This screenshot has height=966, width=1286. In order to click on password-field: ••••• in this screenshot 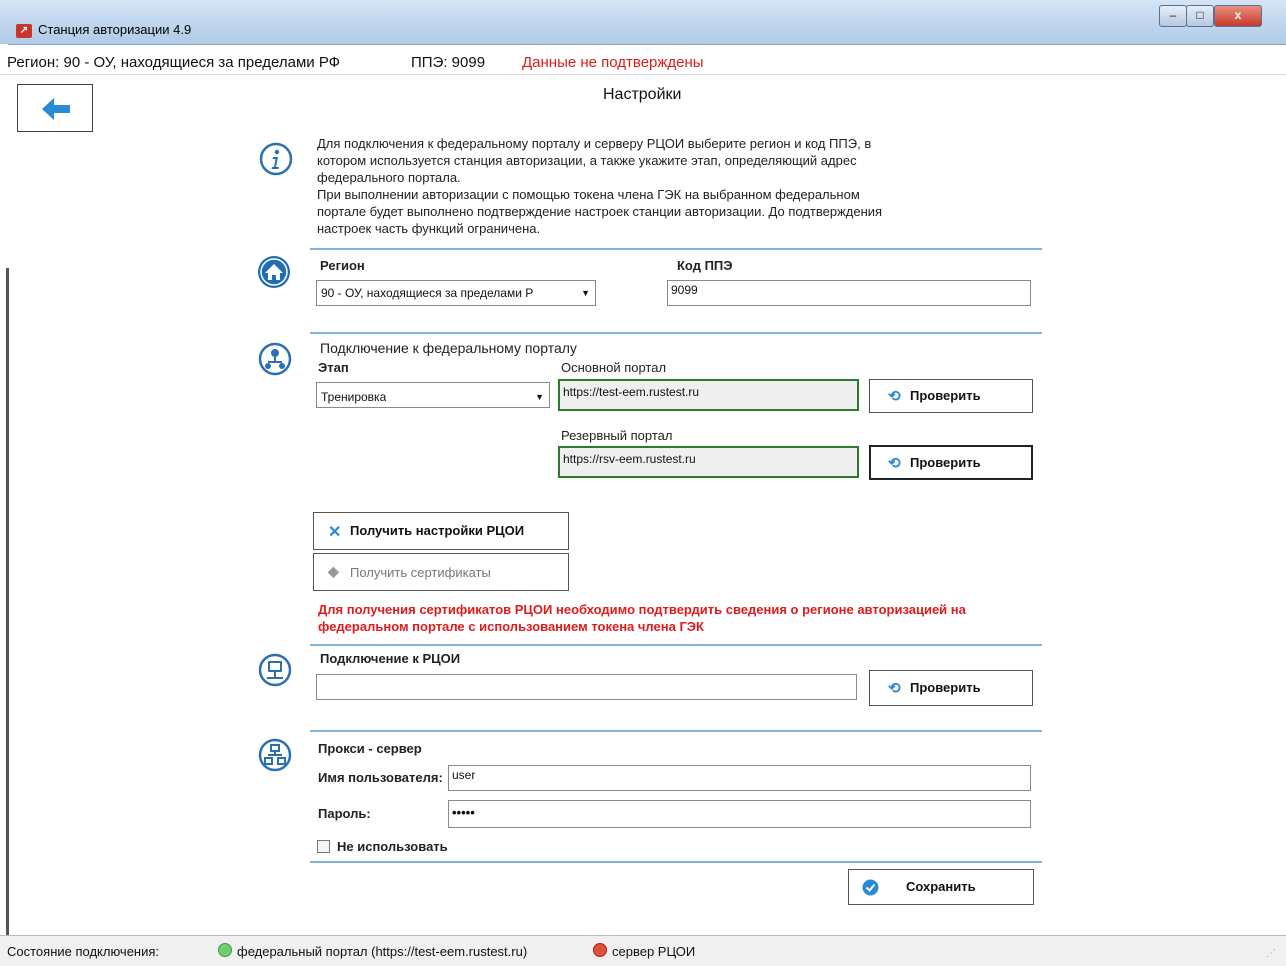, I will do `click(739, 814)`.